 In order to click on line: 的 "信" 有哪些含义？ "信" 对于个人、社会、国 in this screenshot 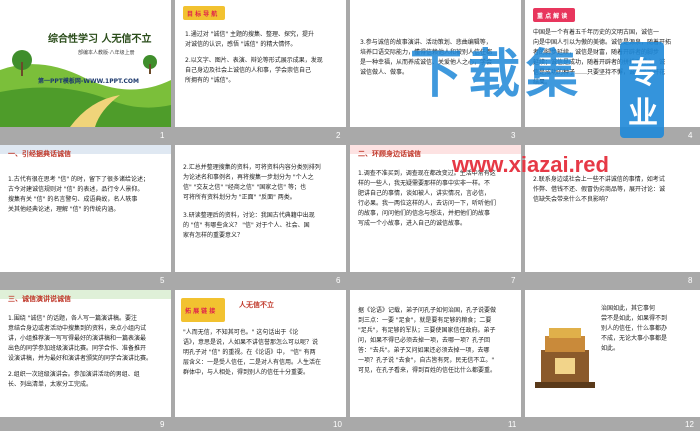, I will do `click(246, 225)`.